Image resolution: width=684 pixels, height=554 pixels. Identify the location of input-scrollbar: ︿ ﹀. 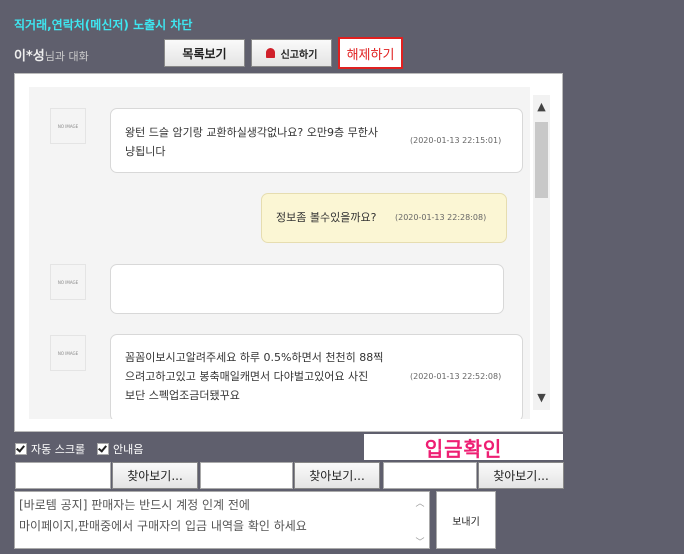
(420, 521).